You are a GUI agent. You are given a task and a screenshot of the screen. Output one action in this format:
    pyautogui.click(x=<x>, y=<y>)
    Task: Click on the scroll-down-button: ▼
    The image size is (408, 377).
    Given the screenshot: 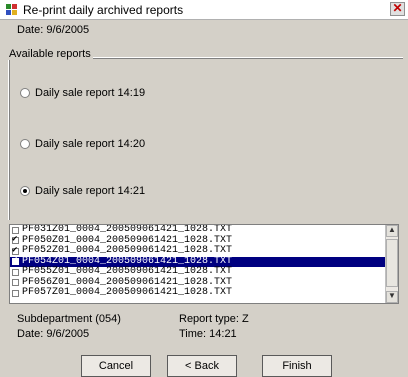 What is the action you would take?
    pyautogui.click(x=392, y=297)
    